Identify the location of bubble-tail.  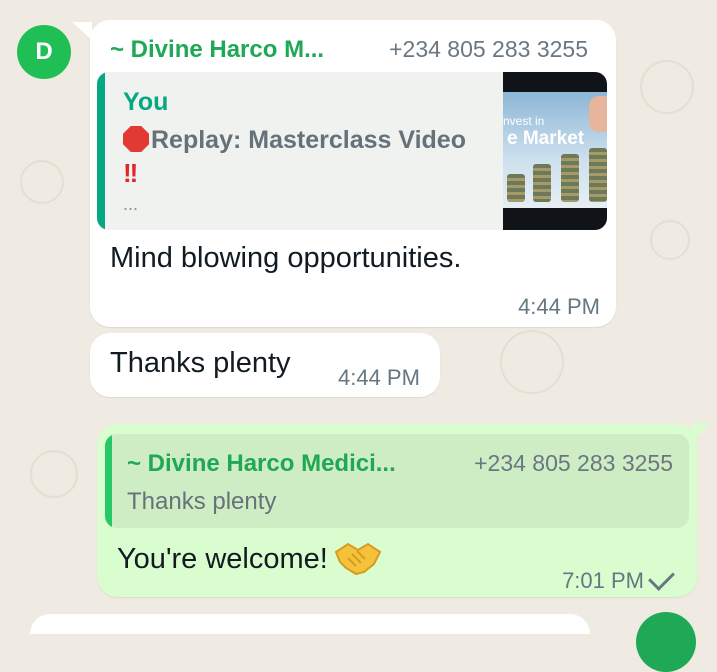
(82, 31).